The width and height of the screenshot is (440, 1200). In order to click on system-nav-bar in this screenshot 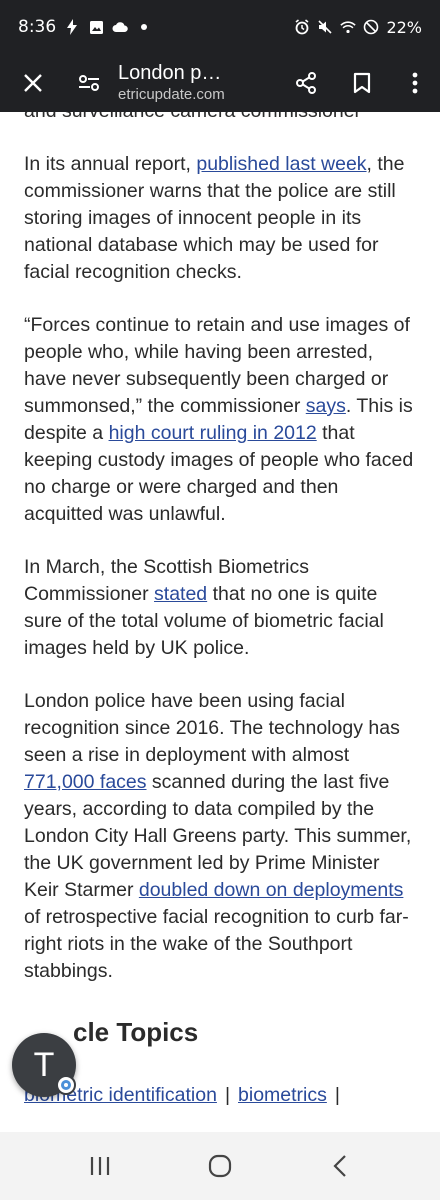, I will do `click(220, 1166)`.